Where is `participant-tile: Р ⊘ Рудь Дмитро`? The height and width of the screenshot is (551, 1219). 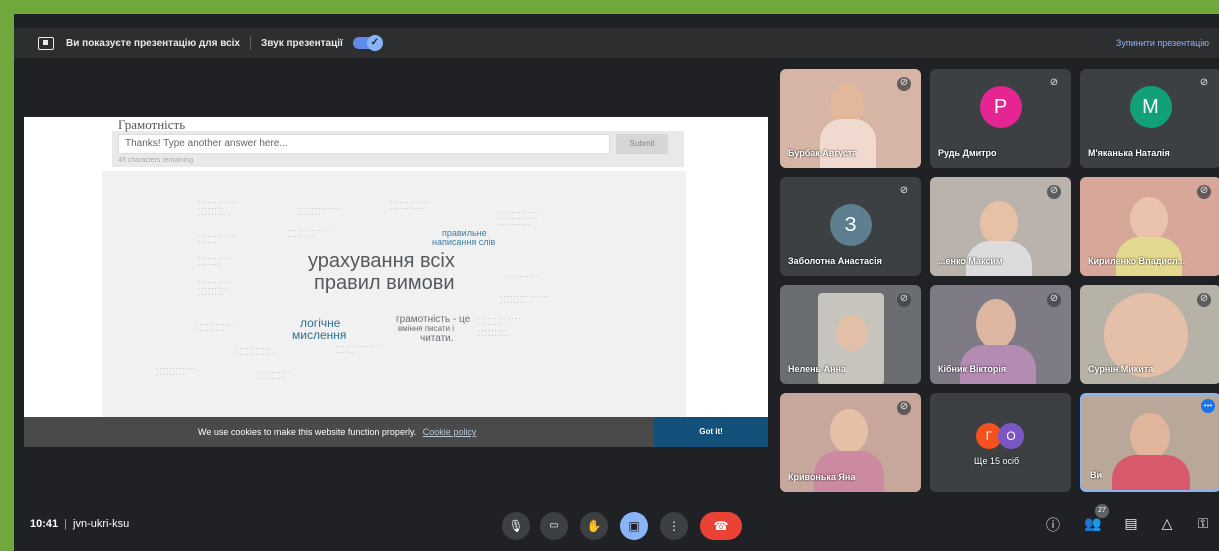
participant-tile: Р ⊘ Рудь Дмитро is located at coordinates (1000, 118).